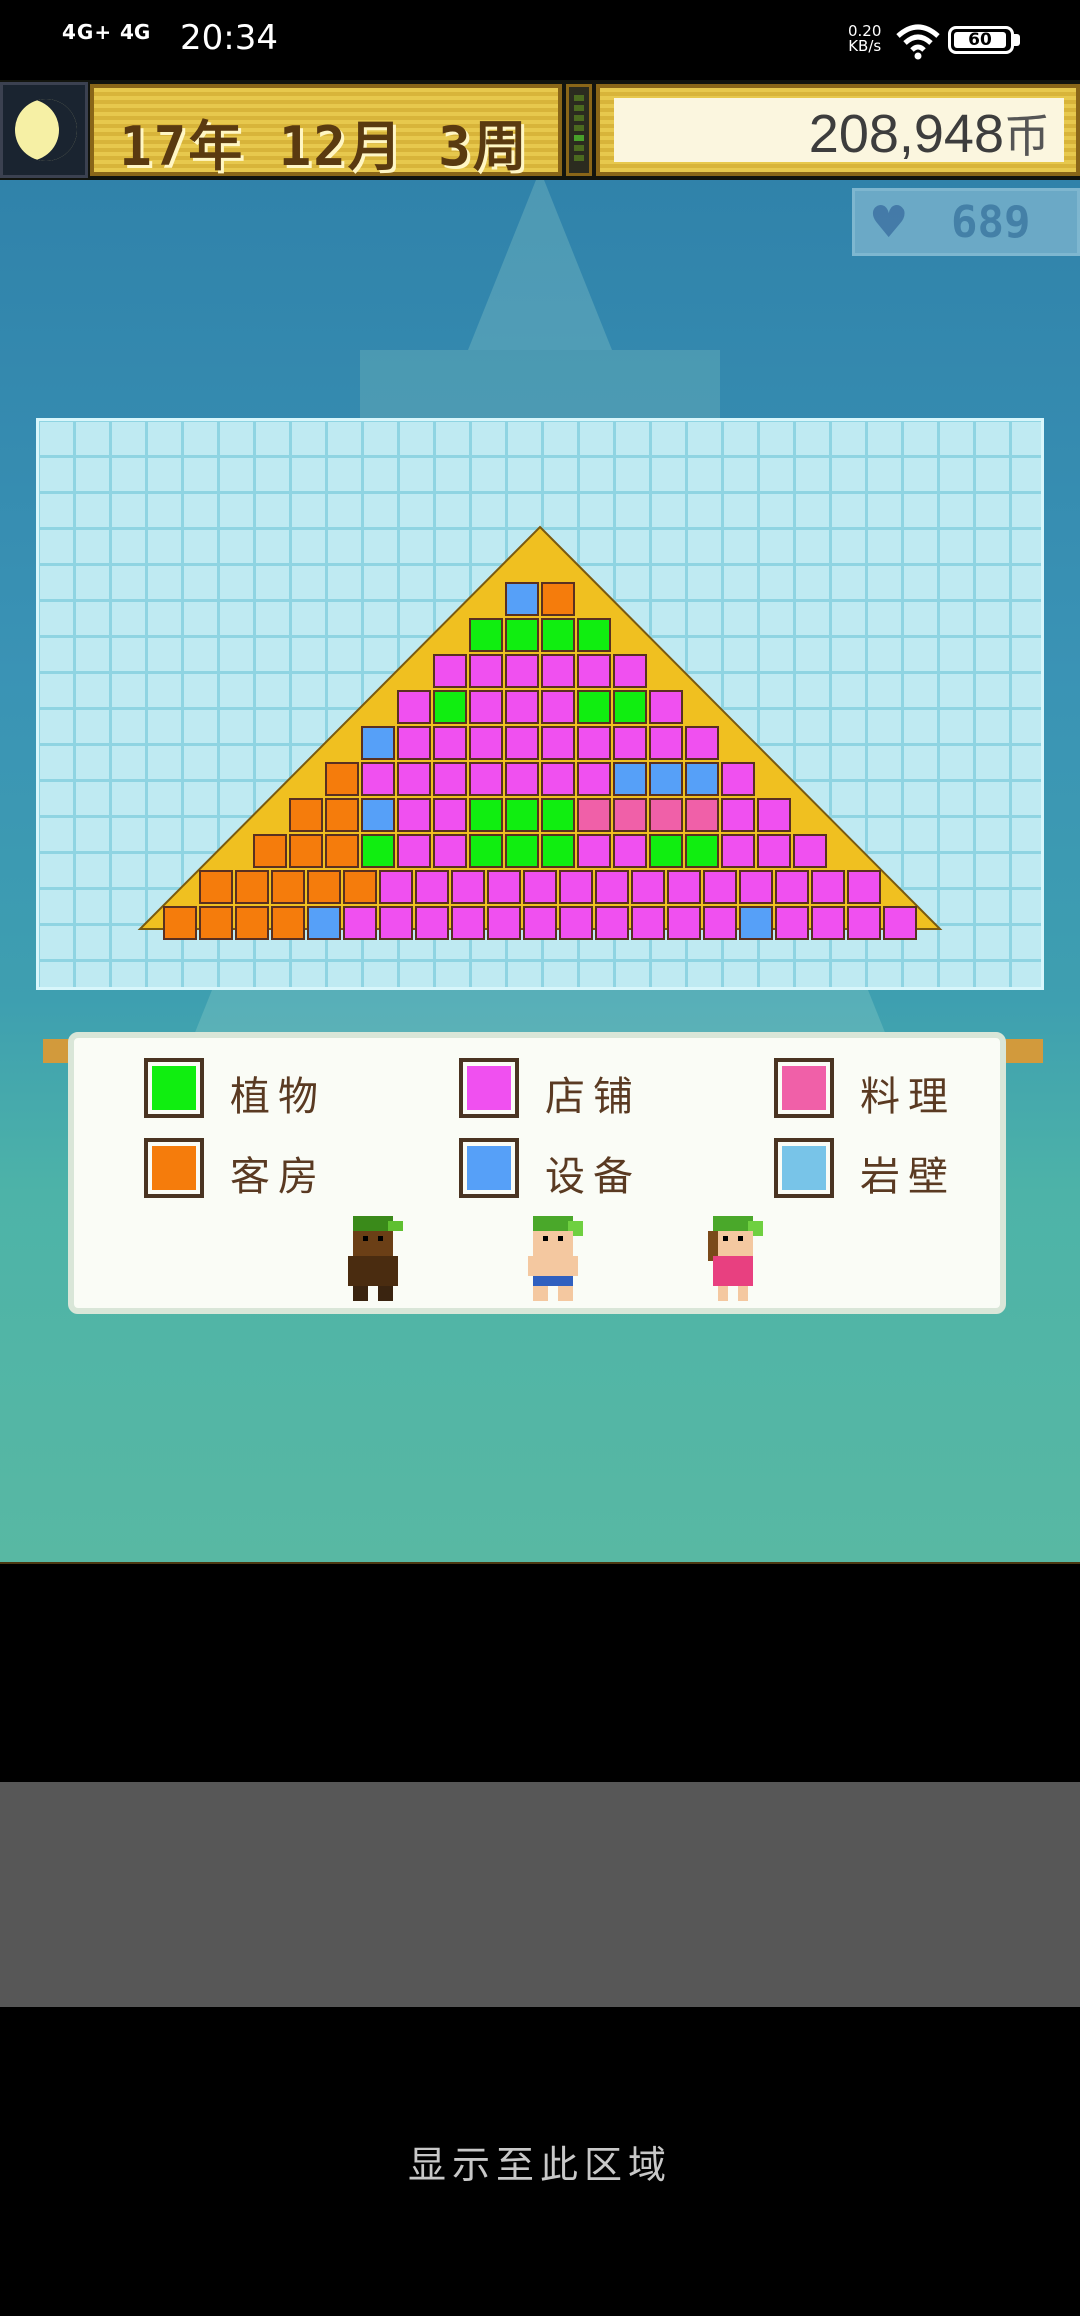 The image size is (1080, 2316). Describe the element at coordinates (537, 1173) in the screenshot. I see `legend-panel: 植物 店铺 料理 客房 设备 岩壁` at that location.